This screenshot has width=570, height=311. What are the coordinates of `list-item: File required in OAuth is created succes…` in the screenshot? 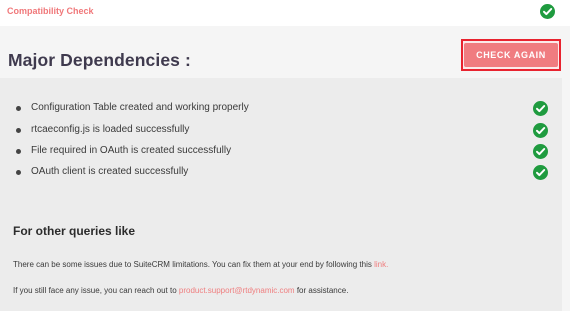 It's located at (281, 151).